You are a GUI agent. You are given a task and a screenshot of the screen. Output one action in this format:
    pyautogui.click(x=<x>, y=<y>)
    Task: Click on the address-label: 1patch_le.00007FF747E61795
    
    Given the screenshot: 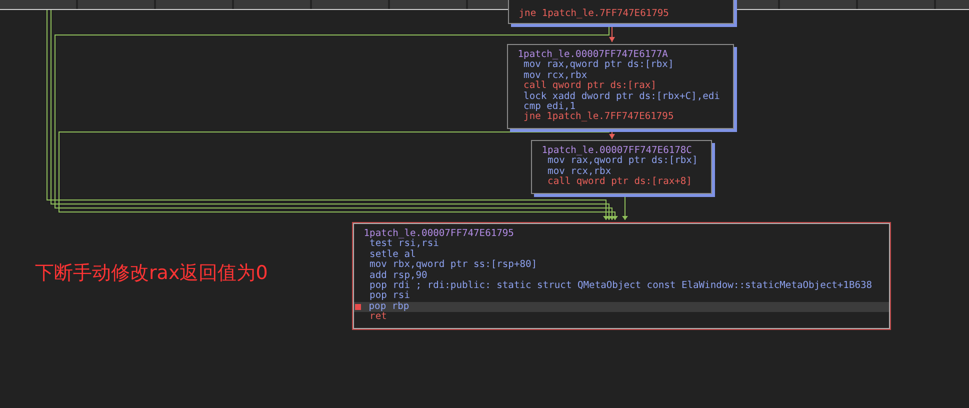 What is the action you would take?
    pyautogui.click(x=439, y=233)
    